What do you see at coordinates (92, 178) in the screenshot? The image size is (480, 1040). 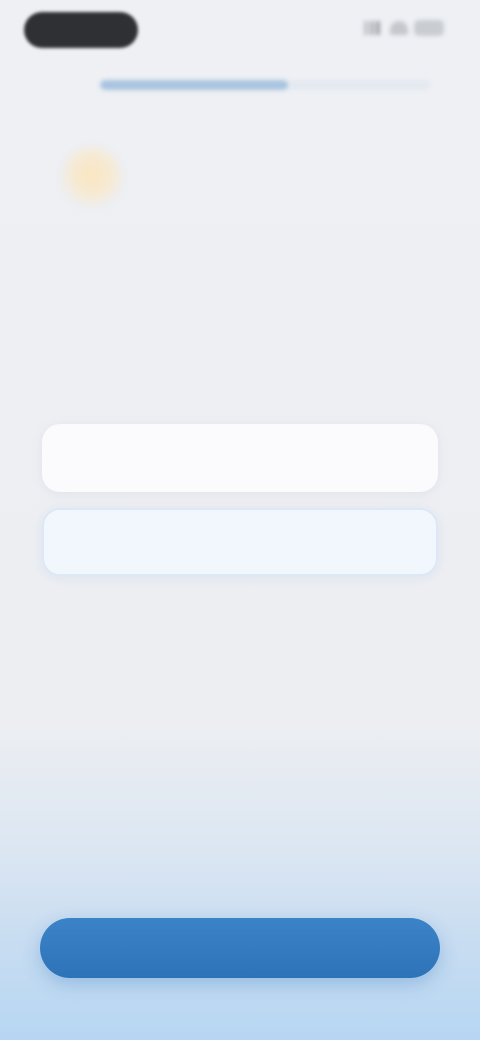 I see `emoji-icon` at bounding box center [92, 178].